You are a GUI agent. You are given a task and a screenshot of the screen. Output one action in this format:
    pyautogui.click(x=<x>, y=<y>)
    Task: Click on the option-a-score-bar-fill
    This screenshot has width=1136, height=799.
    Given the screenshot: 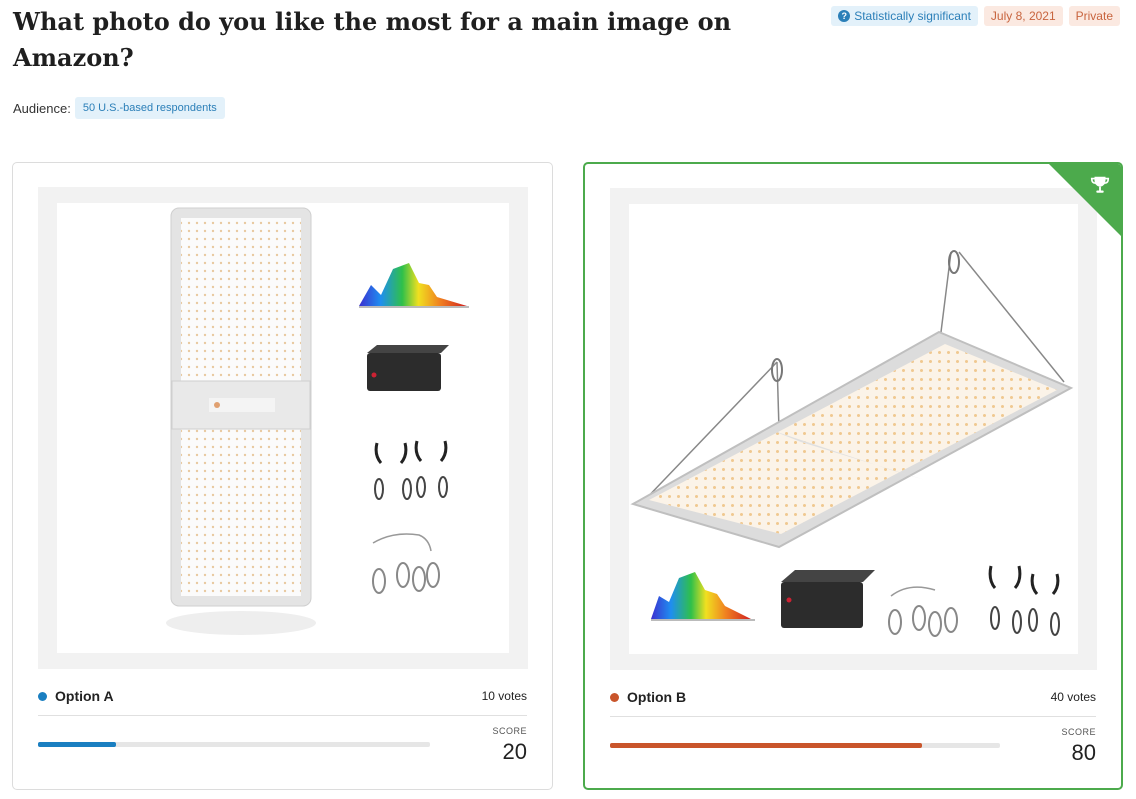 What is the action you would take?
    pyautogui.click(x=77, y=744)
    